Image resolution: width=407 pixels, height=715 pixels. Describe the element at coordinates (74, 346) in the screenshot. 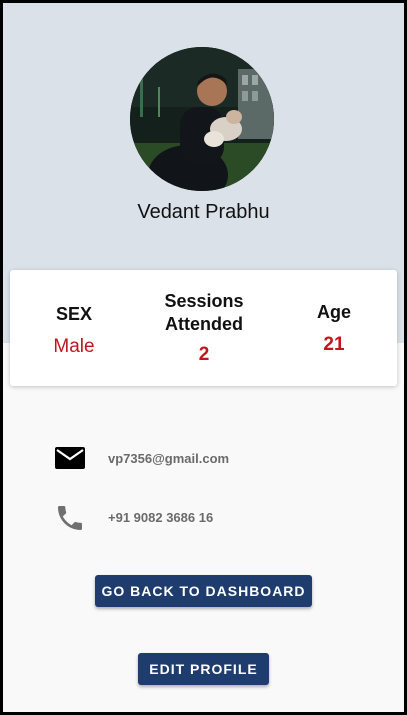

I see `sex-value: Male` at that location.